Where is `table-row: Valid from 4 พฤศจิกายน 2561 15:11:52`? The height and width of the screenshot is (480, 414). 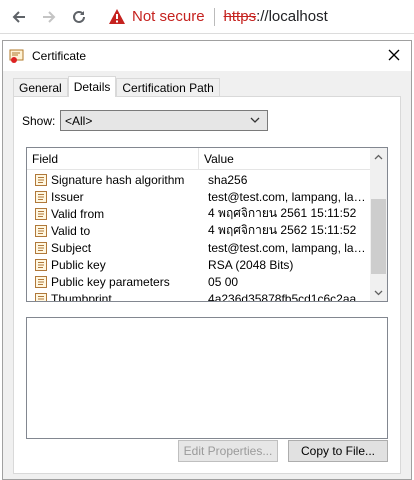
table-row: Valid from 4 พฤศจิกายน 2561 15:11:52 is located at coordinates (199, 213).